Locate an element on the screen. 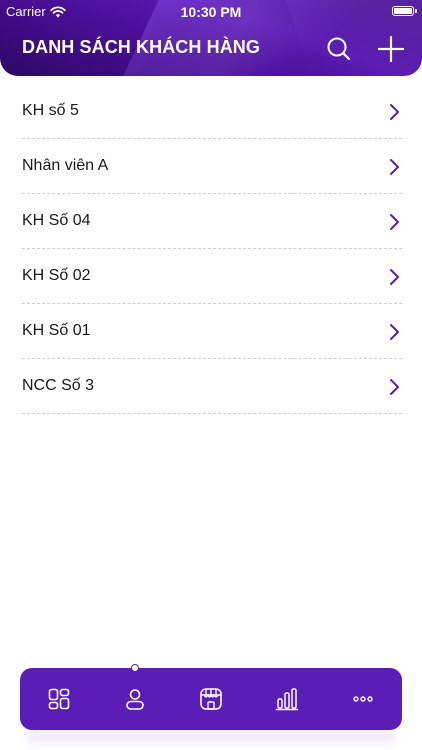 This screenshot has height=750, width=422. row-divider is located at coordinates (212, 413).